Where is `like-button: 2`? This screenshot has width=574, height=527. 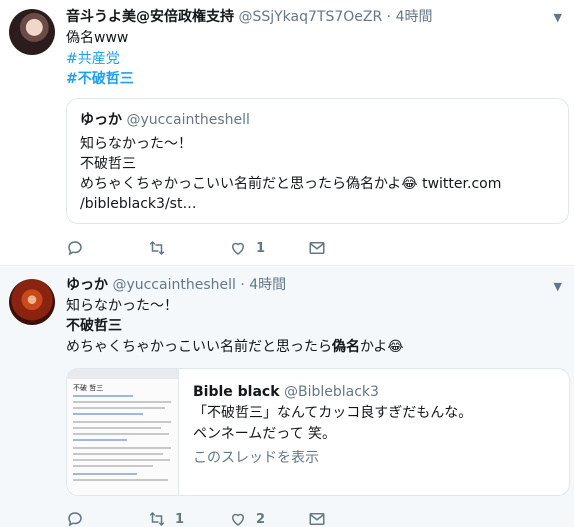 like-button: 2 is located at coordinates (247, 518).